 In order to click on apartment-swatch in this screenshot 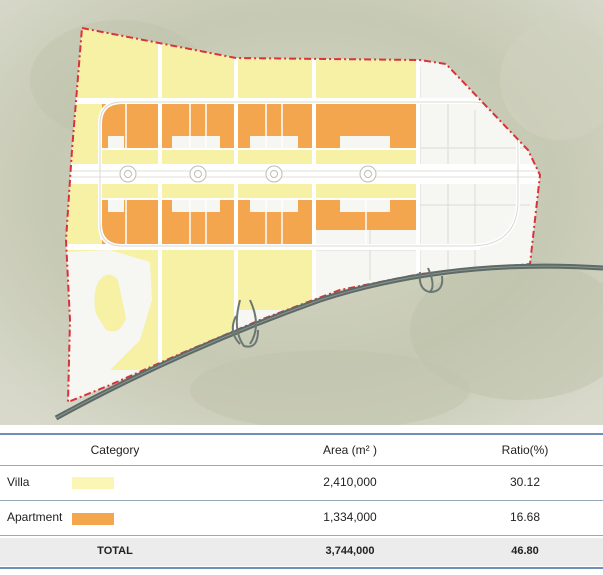, I will do `click(93, 519)`.